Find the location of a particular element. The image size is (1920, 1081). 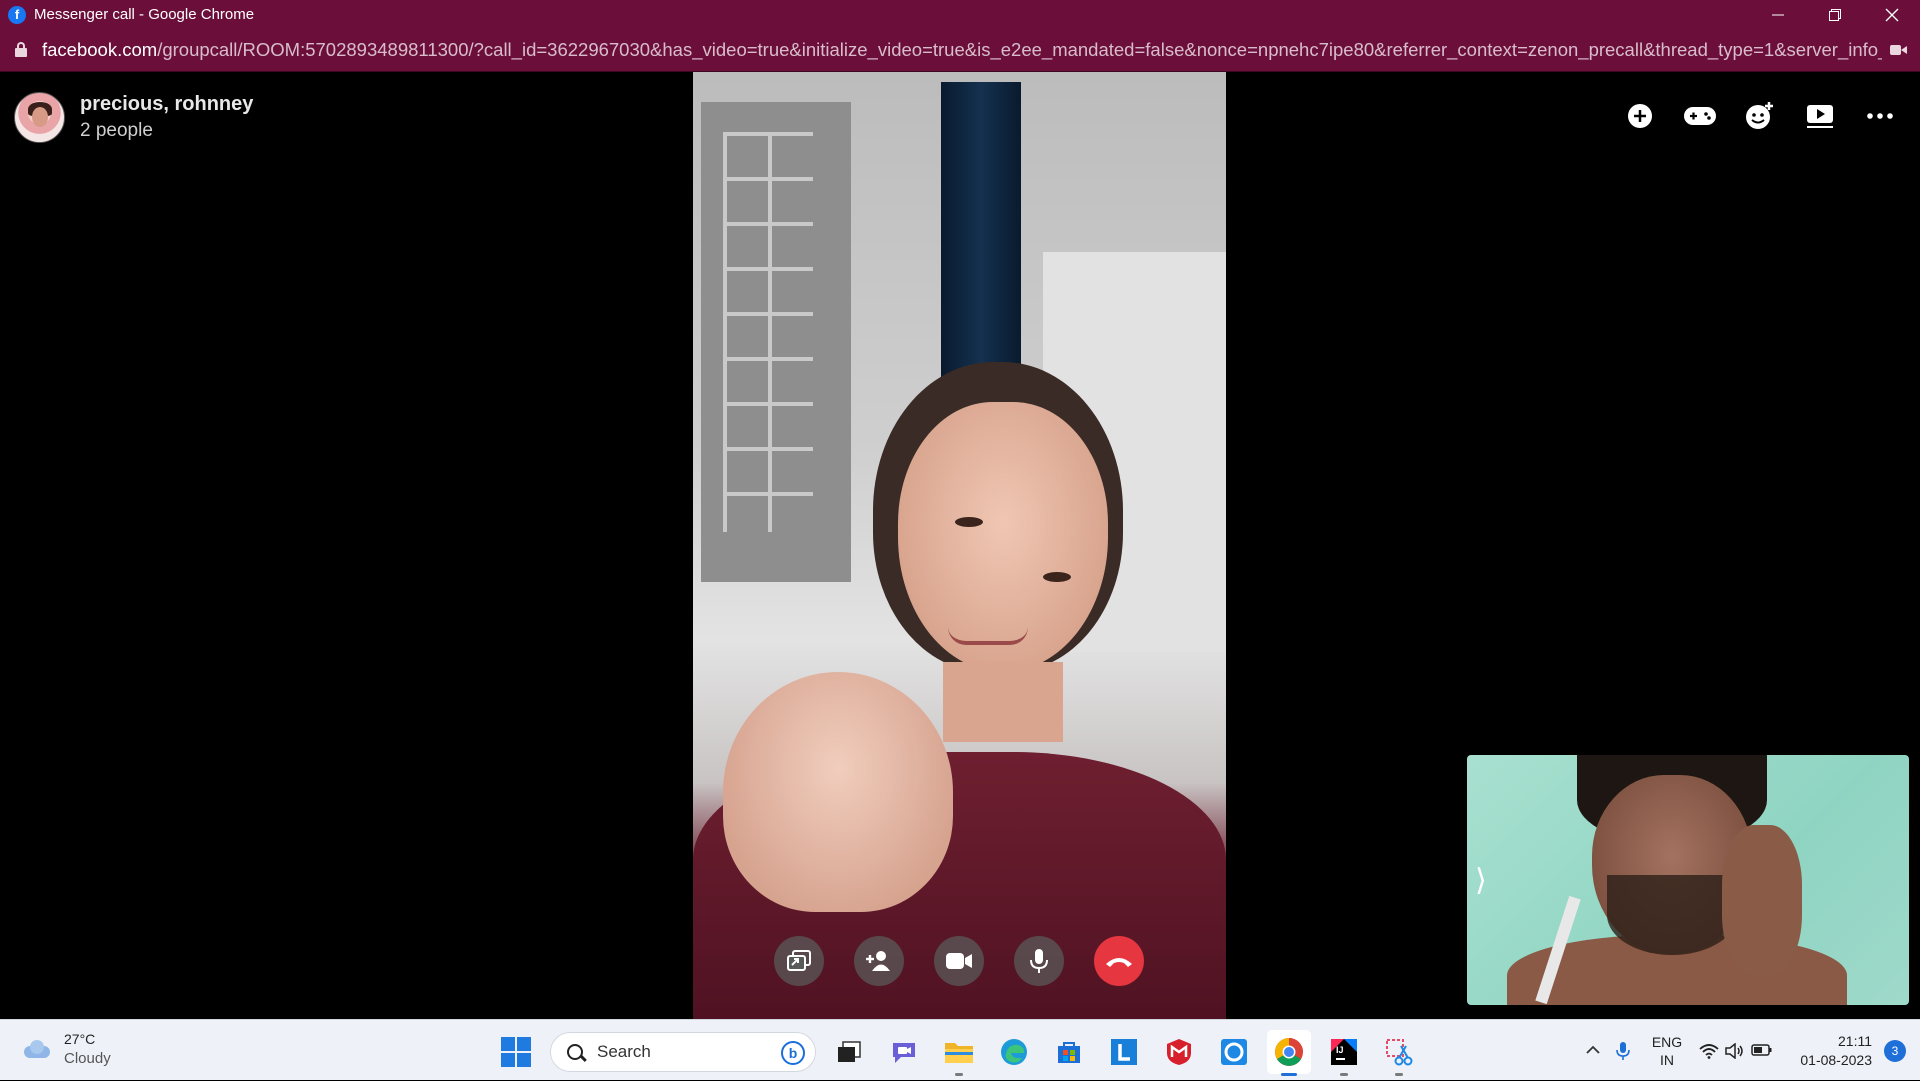

url-domain: facebook.com is located at coordinates (100, 49).